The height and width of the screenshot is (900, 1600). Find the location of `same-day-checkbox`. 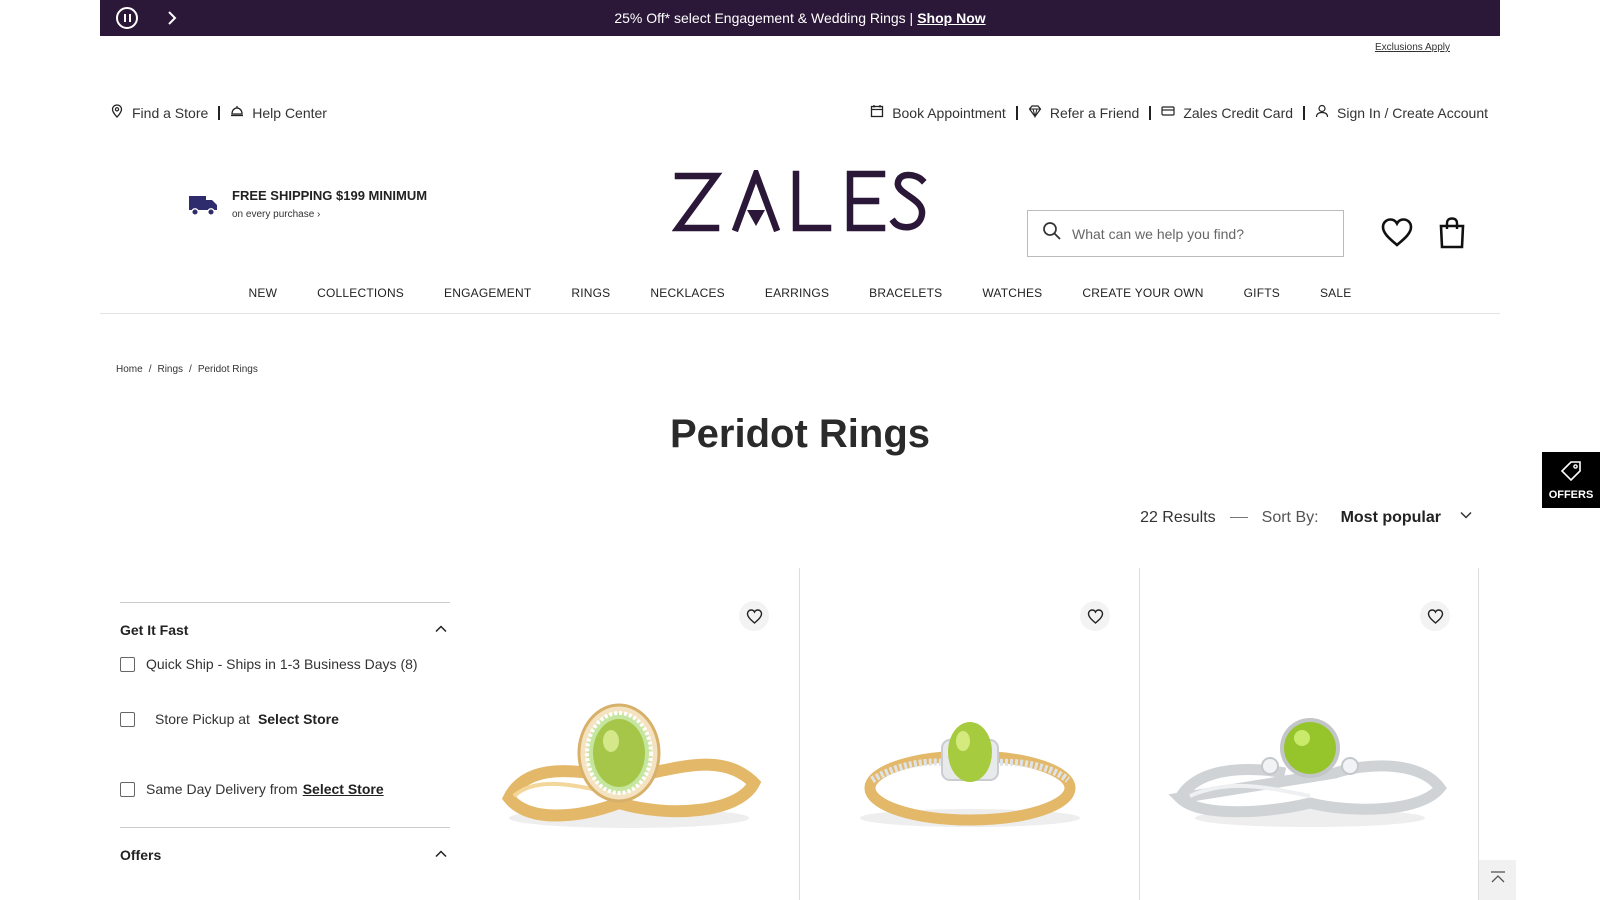

same-day-checkbox is located at coordinates (127, 789).